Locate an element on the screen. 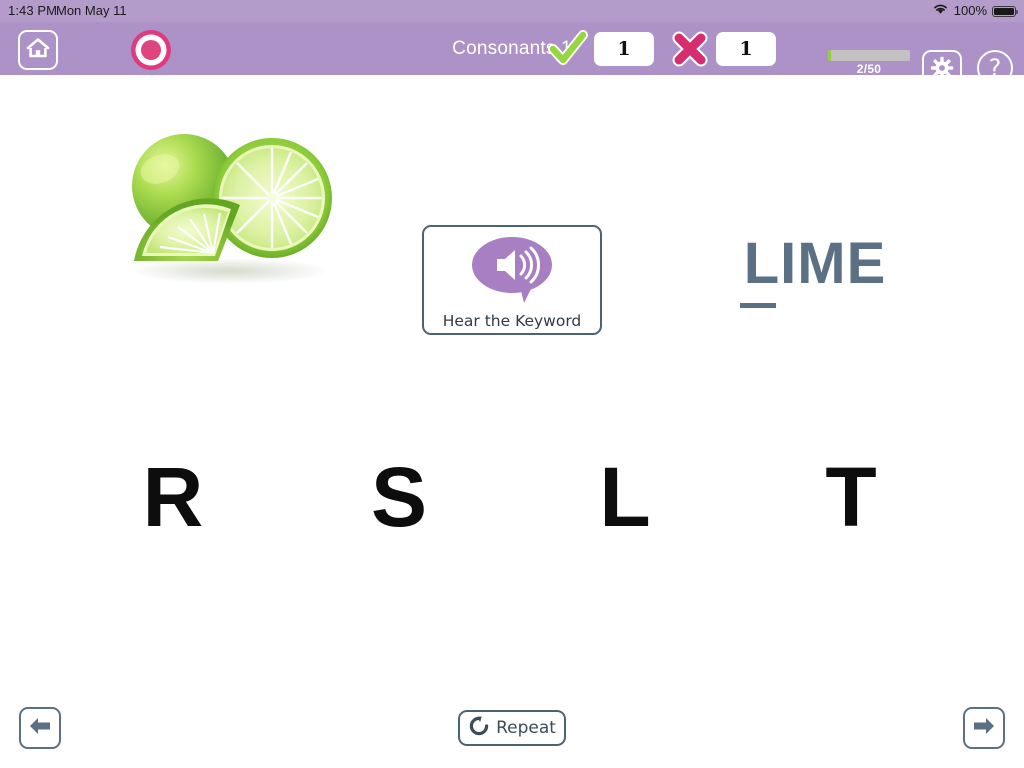 The height and width of the screenshot is (768, 1024). next-button is located at coordinates (984, 728).